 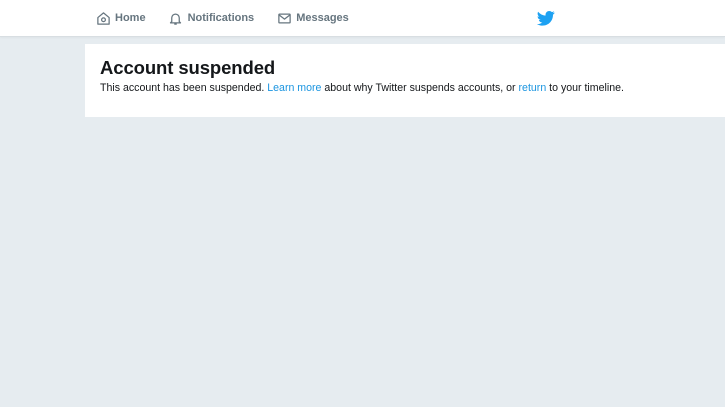 What do you see at coordinates (221, 18) in the screenshot?
I see `nav-notifications-label: Notifications` at bounding box center [221, 18].